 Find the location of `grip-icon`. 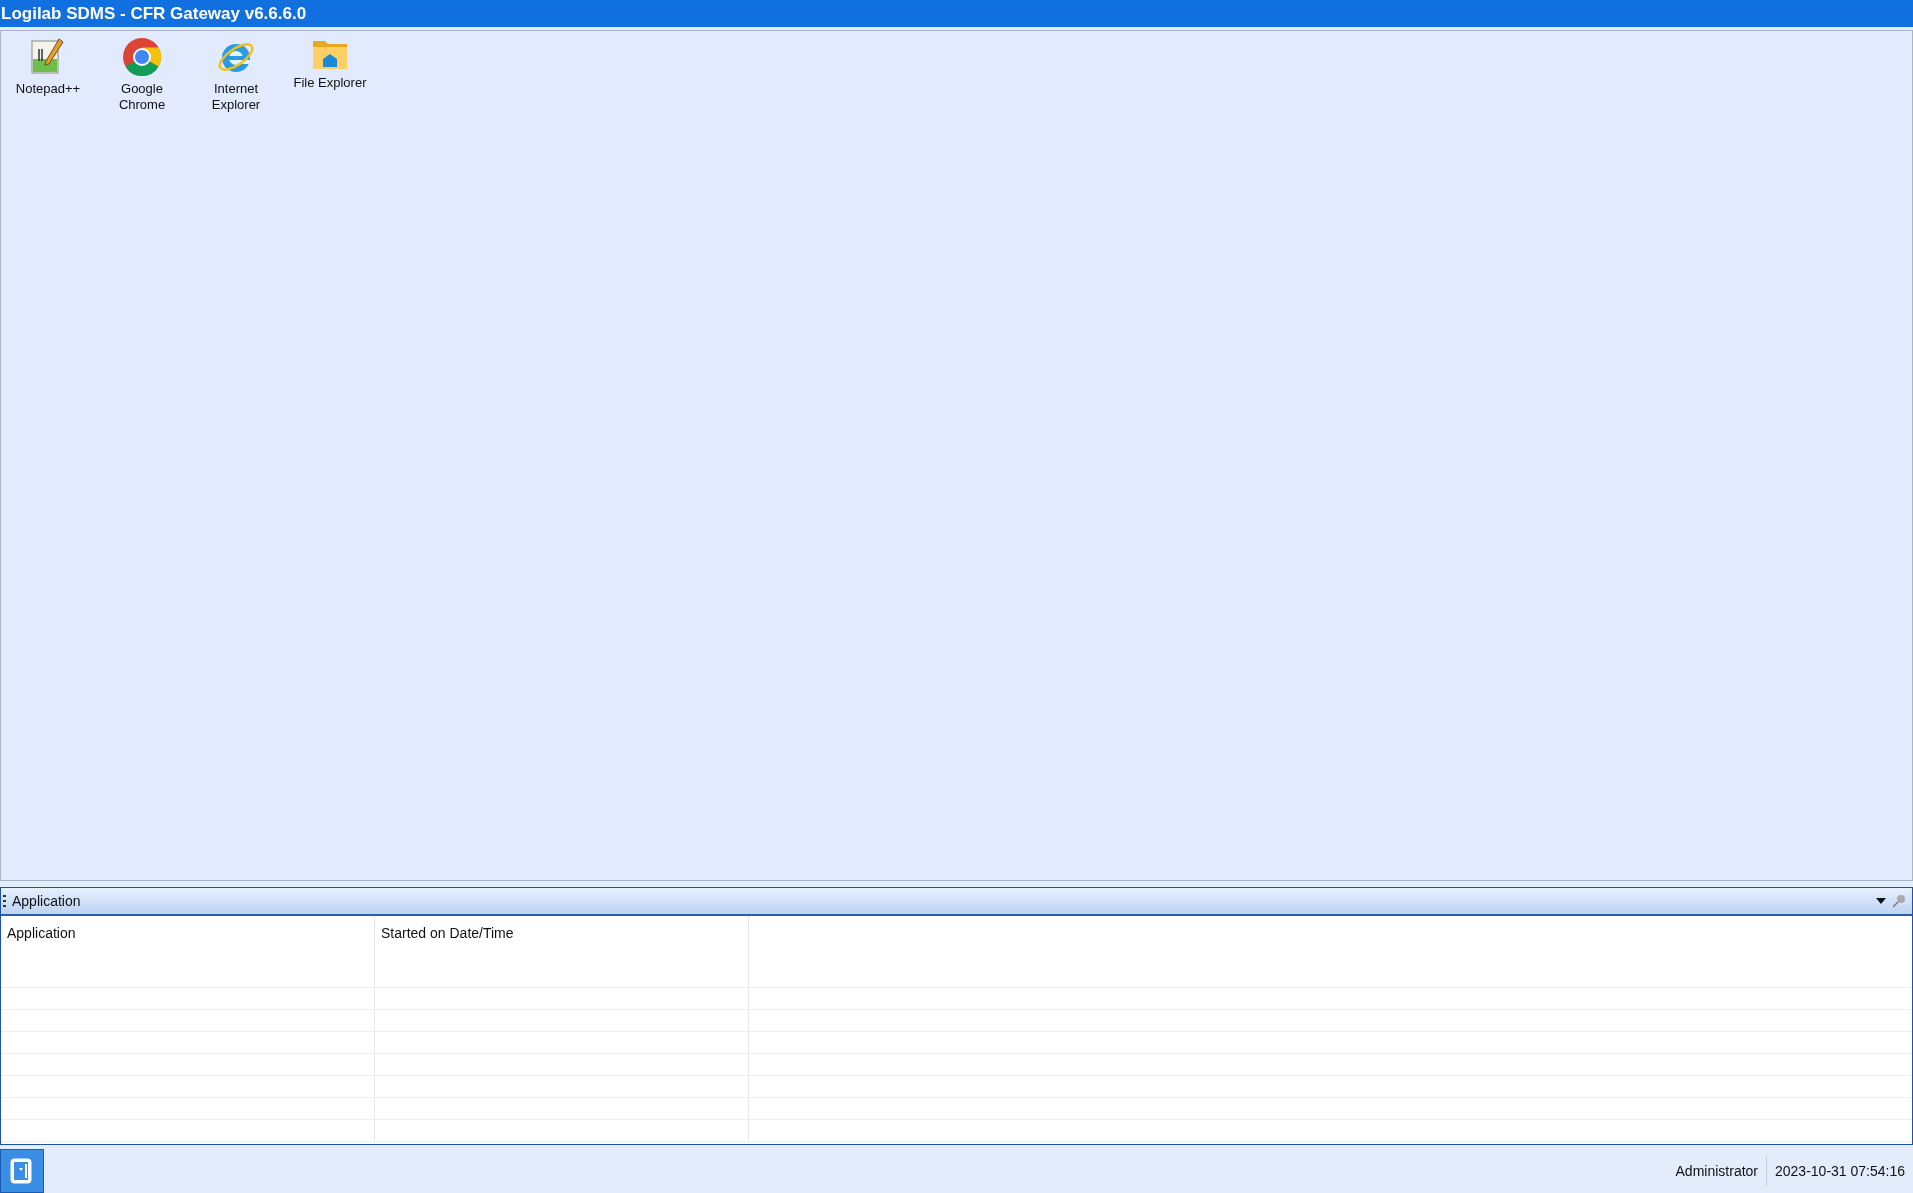

grip-icon is located at coordinates (4, 901).